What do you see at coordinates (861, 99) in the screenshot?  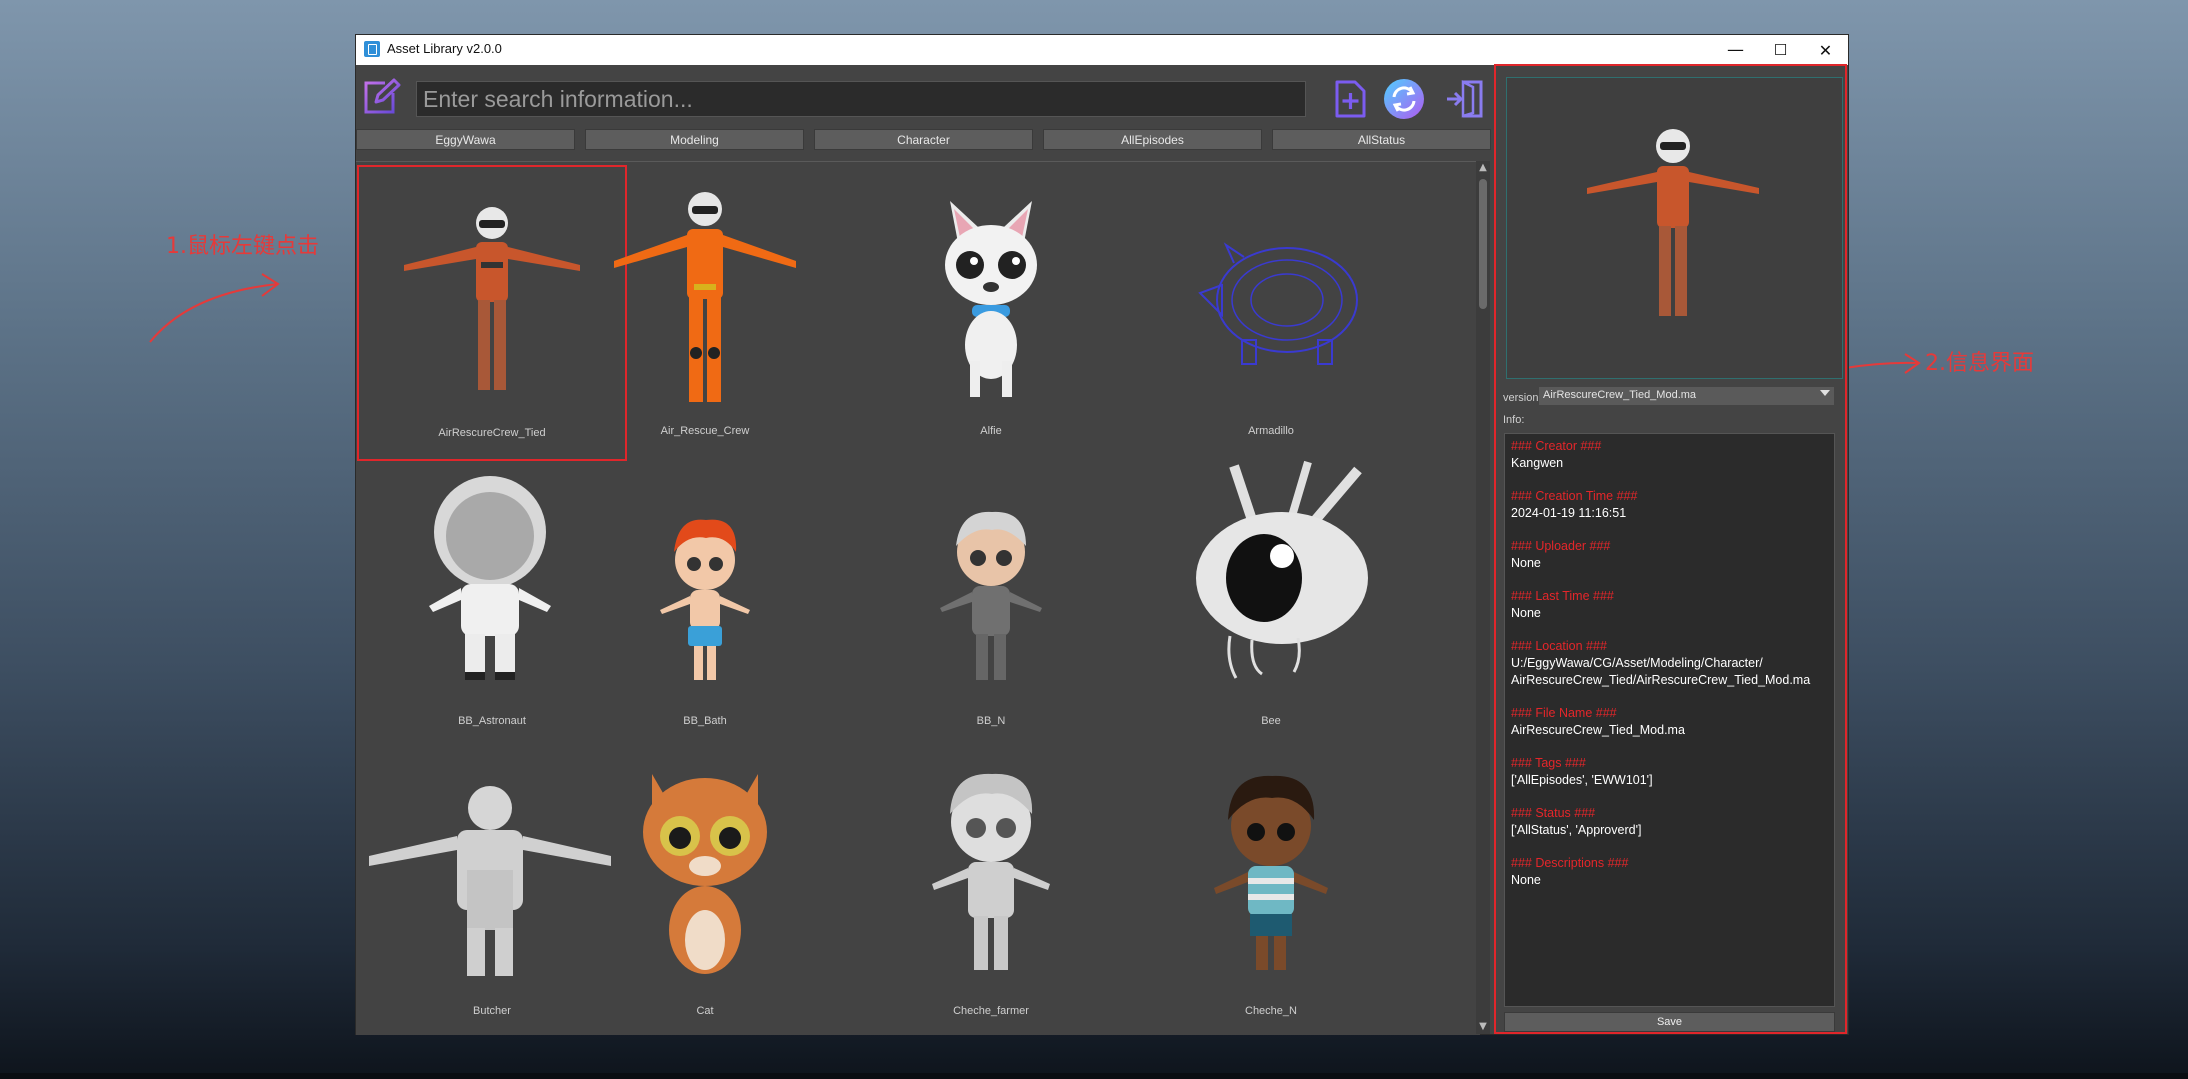 I see `search-input` at bounding box center [861, 99].